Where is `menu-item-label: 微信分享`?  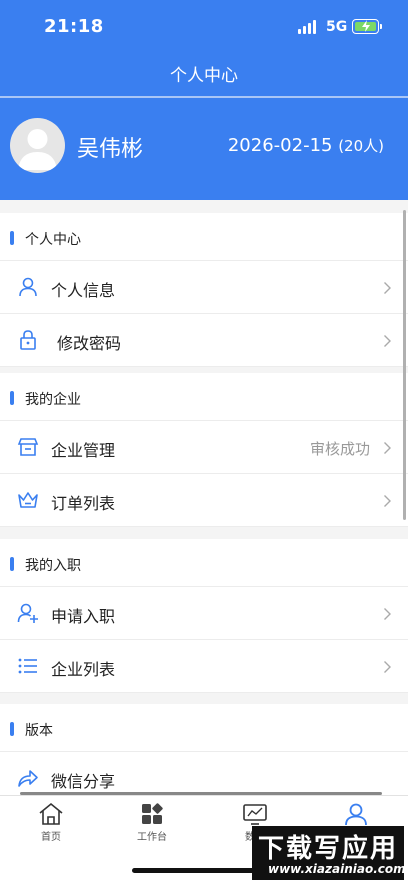 menu-item-label: 微信分享 is located at coordinates (83, 781).